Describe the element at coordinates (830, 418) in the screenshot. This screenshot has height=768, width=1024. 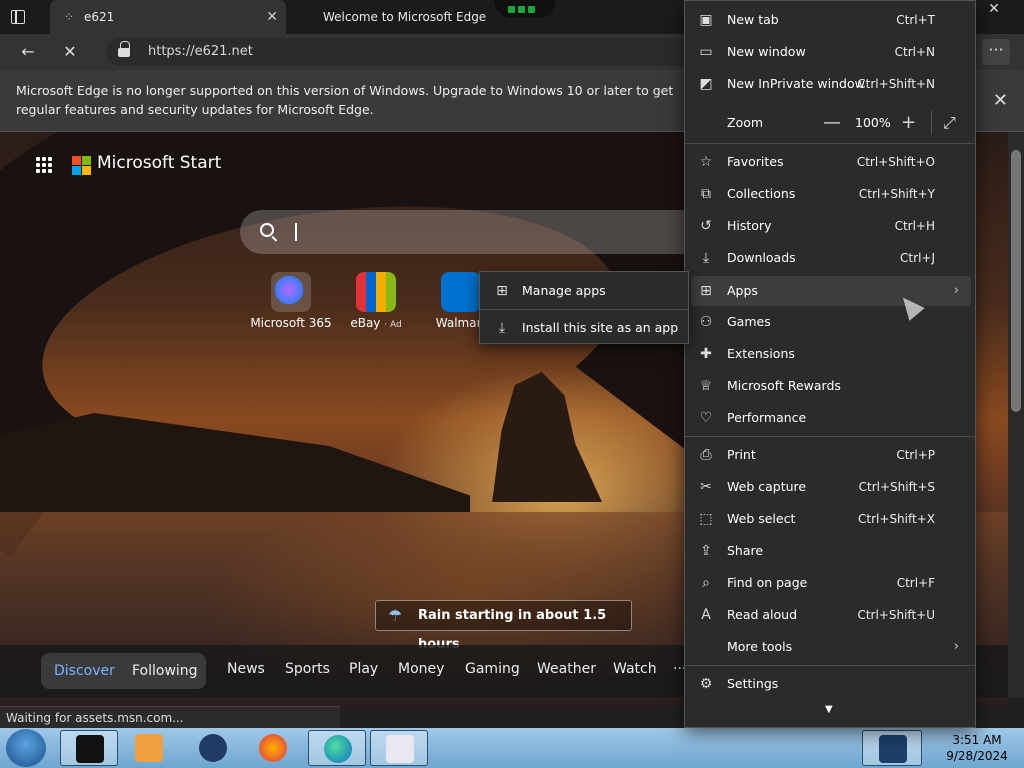
I see `menu-performance: ♡ Performance` at that location.